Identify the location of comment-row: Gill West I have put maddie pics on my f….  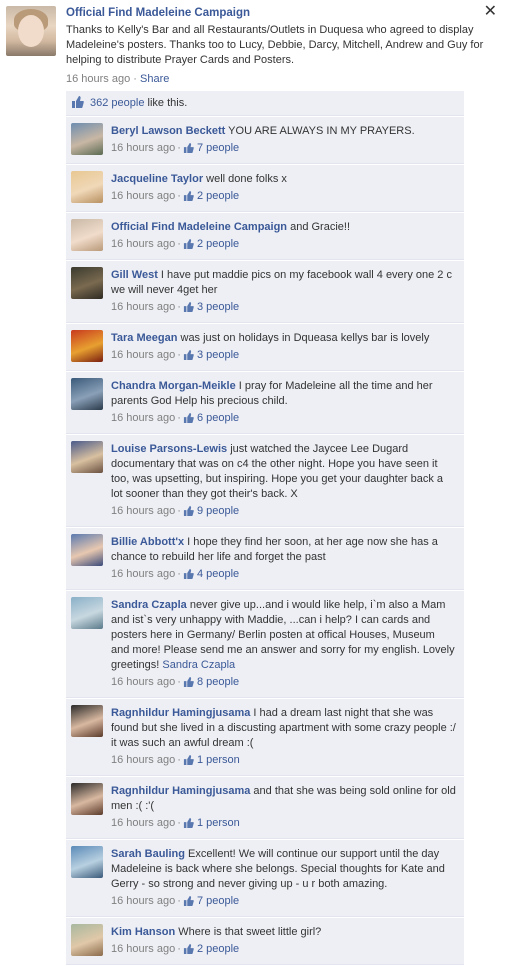
(265, 292).